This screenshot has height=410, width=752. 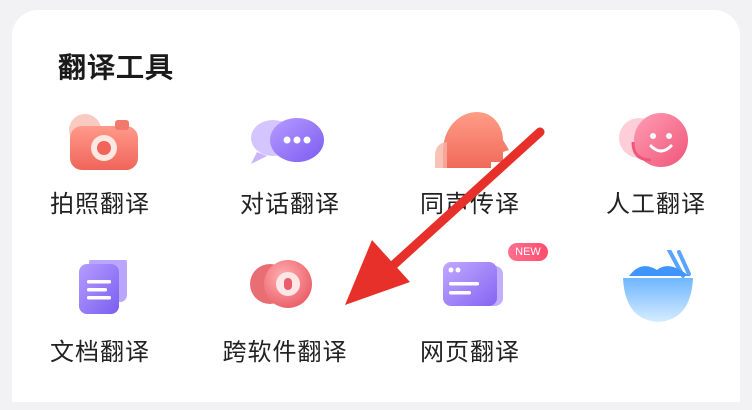 What do you see at coordinates (285, 352) in the screenshot?
I see `tool-label: 跨软件翻译` at bounding box center [285, 352].